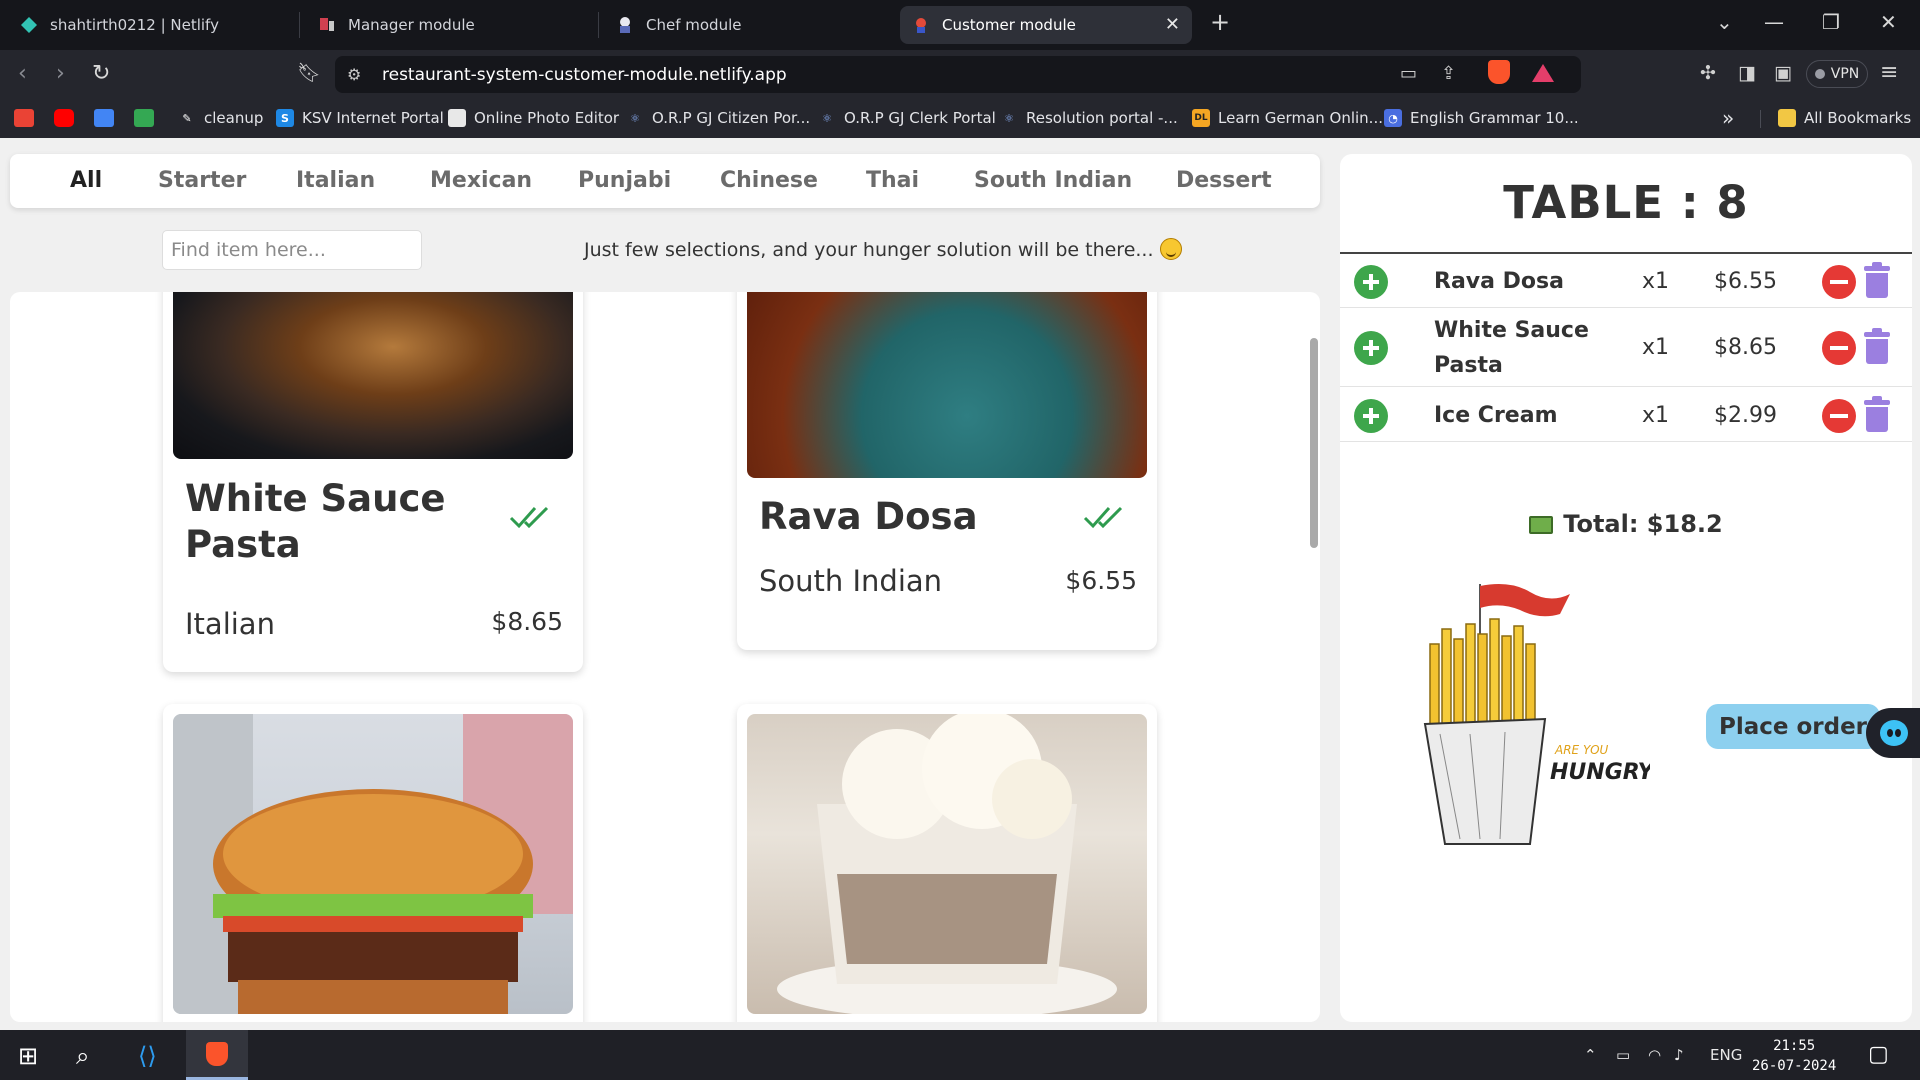  I want to click on item-price: $8.65, so click(527, 621).